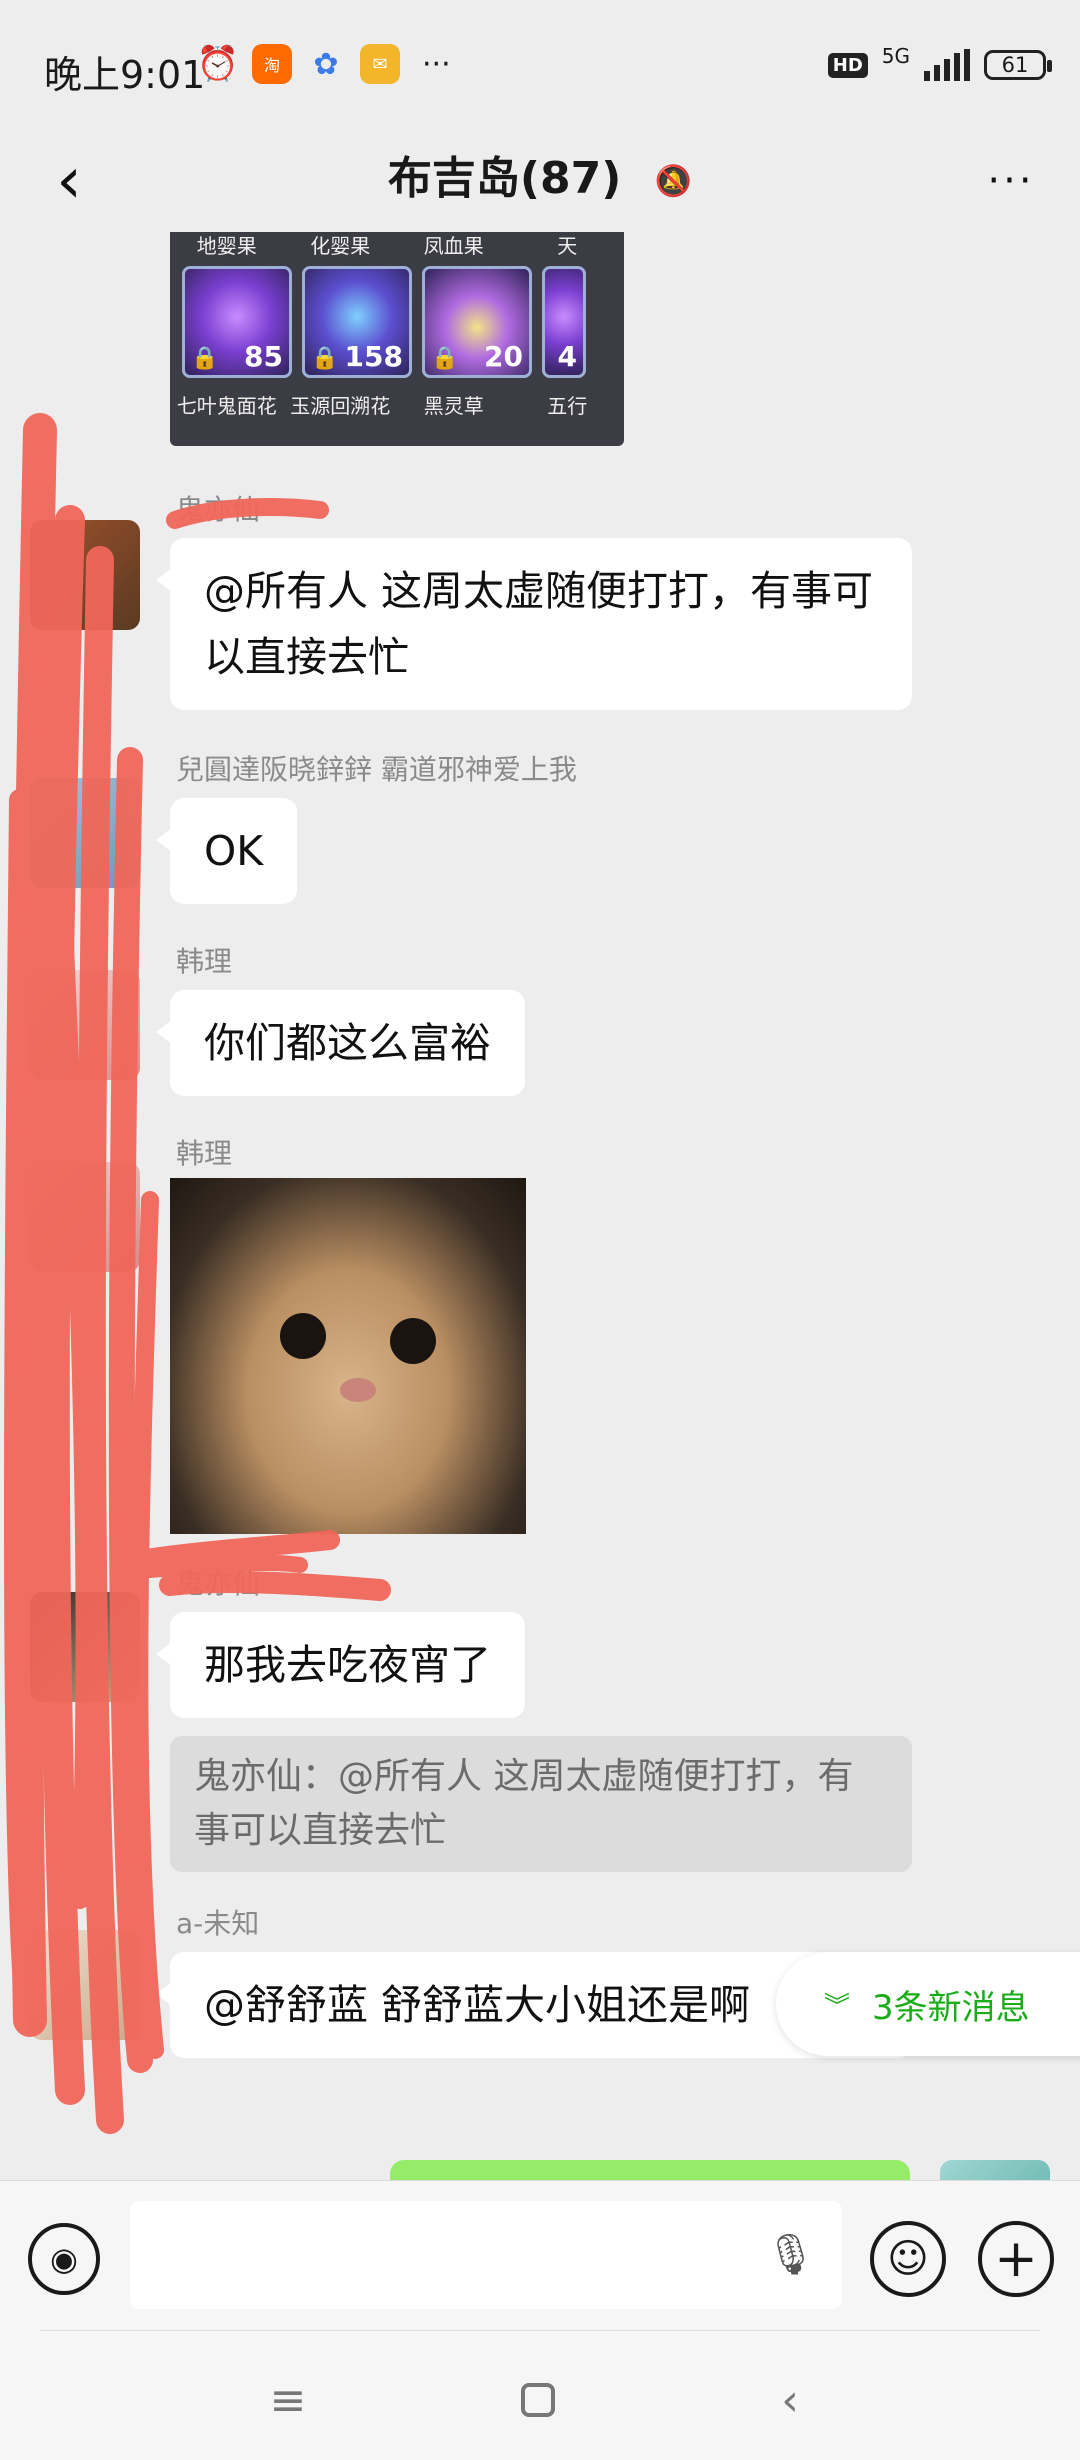 The height and width of the screenshot is (2460, 1080). I want to click on home-square-icon, so click(538, 2400).